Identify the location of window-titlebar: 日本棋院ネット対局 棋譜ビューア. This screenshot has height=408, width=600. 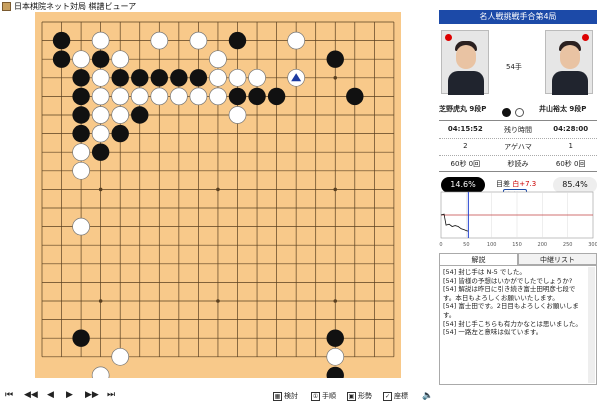
(215, 6).